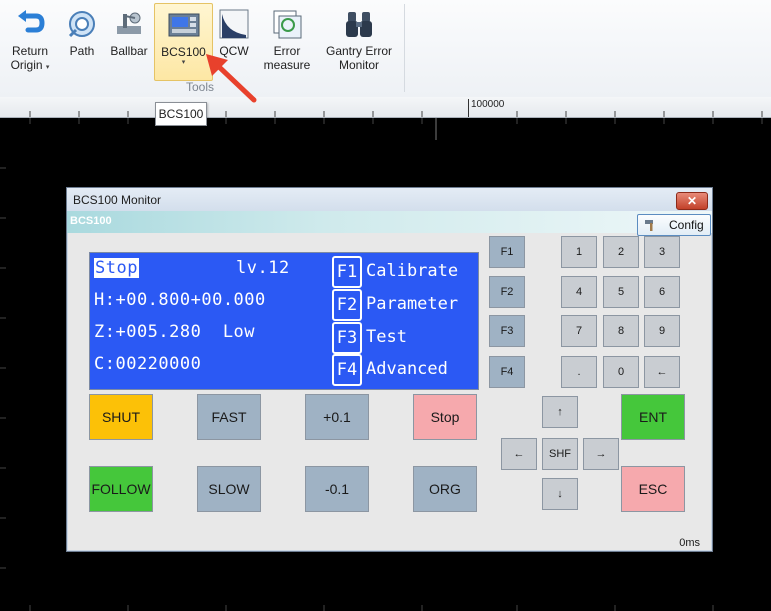  Describe the element at coordinates (181, 114) in the screenshot. I see `bcs100-tooltip: BCS100` at that location.